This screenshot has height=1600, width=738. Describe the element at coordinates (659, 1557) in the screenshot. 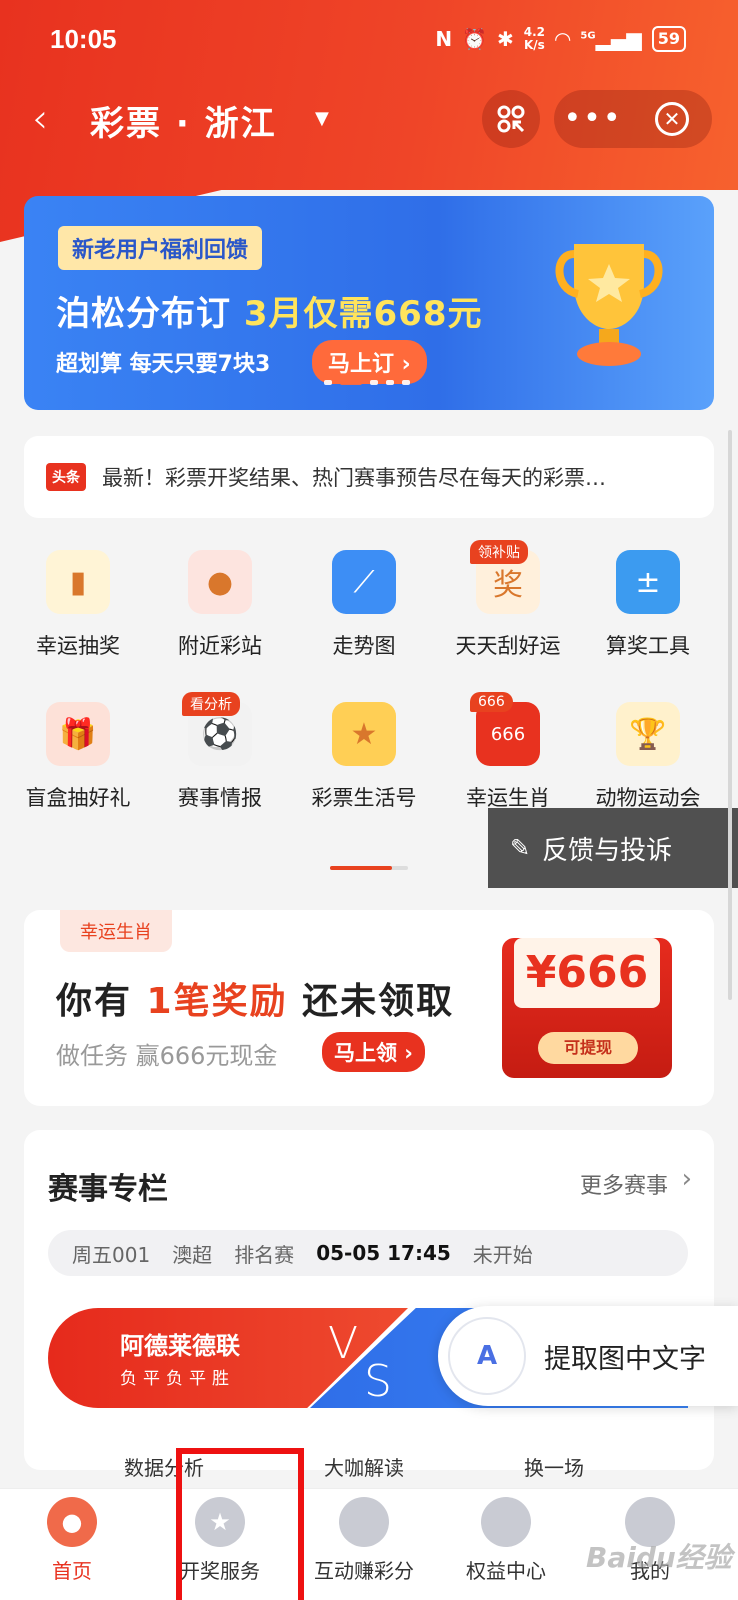

I see `watermark: Baidu经验` at that location.